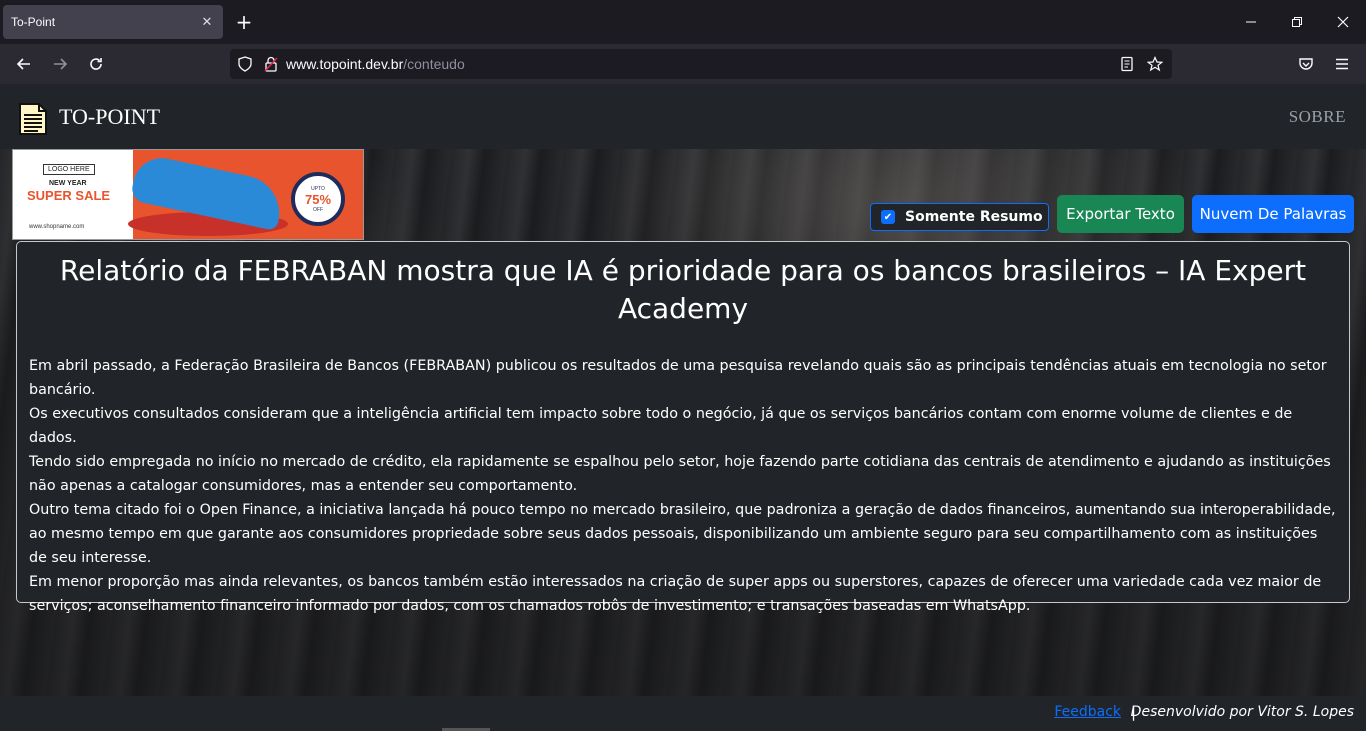 This screenshot has height=731, width=1366. I want to click on minimize-icon, so click(1251, 22).